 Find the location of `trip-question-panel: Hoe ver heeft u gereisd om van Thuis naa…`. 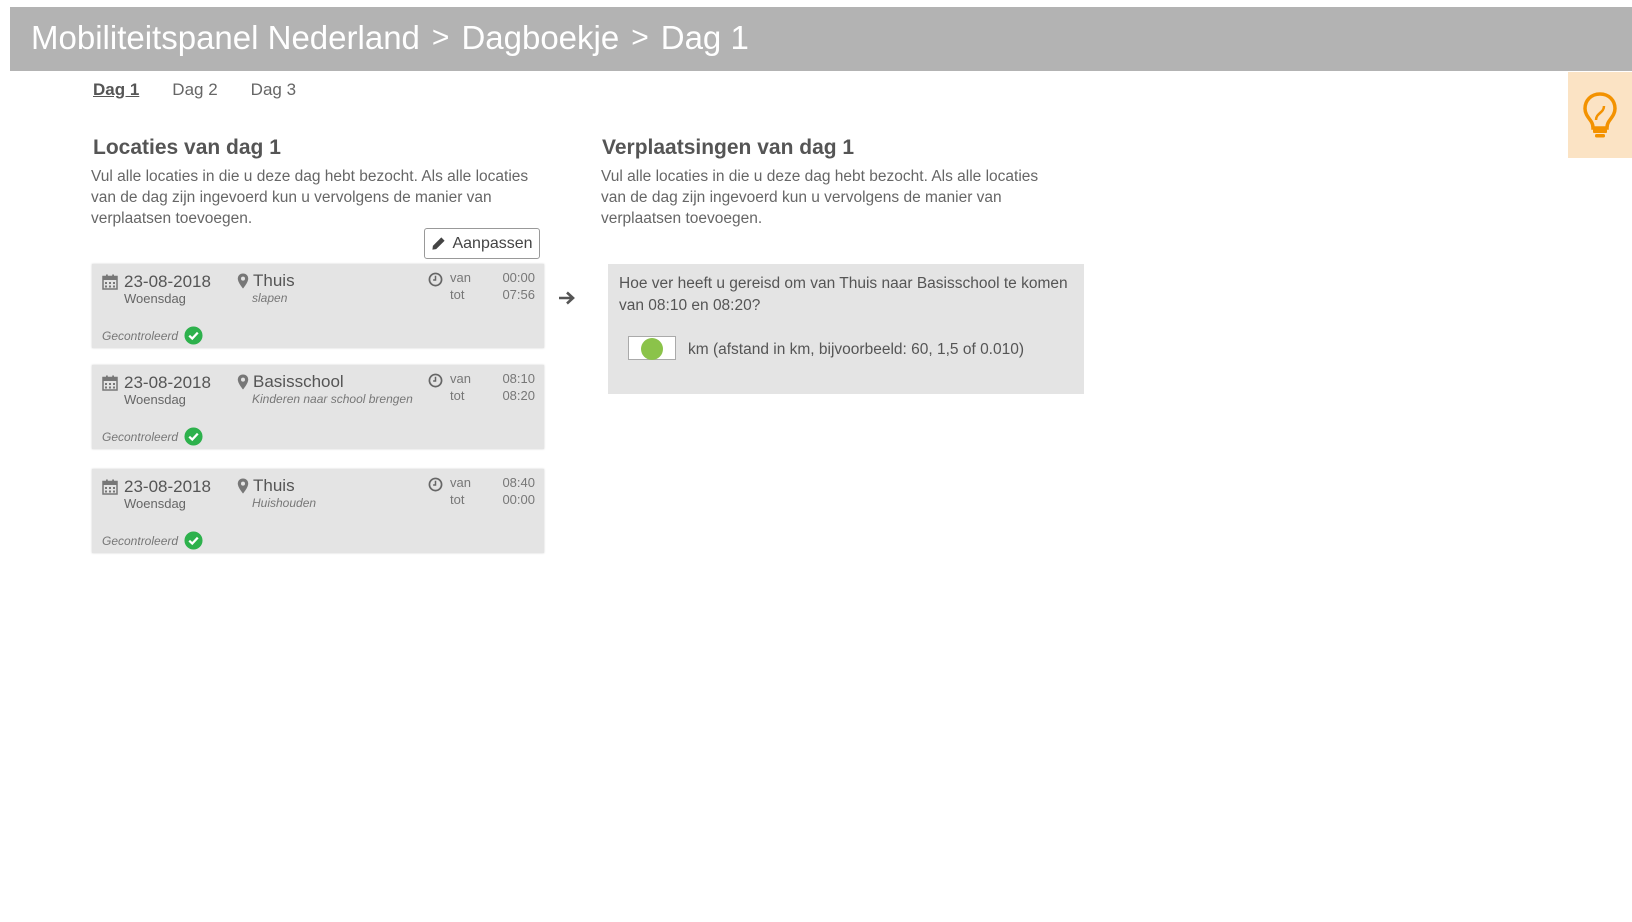

trip-question-panel: Hoe ver heeft u gereisd om van Thuis naa… is located at coordinates (846, 329).